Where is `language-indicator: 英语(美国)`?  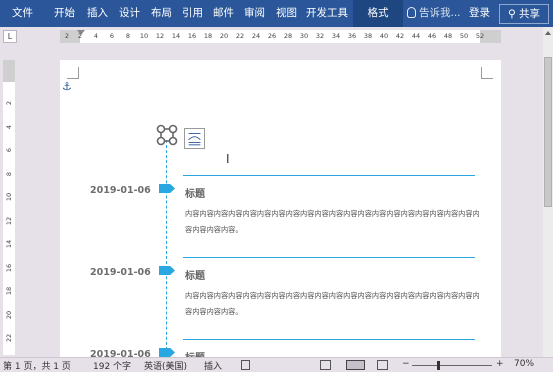 language-indicator: 英语(美国) is located at coordinates (165, 365).